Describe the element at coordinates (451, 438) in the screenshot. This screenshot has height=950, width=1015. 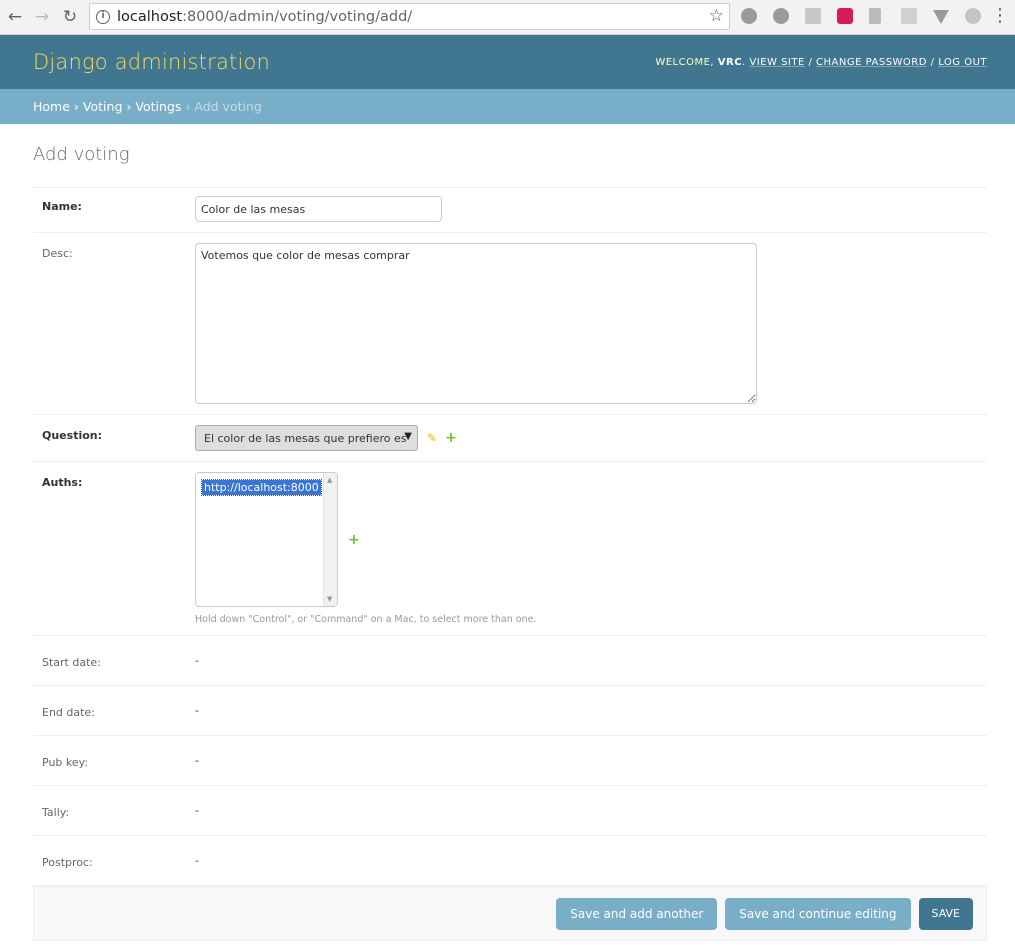
I see `add-question-plus-icon: +` at that location.